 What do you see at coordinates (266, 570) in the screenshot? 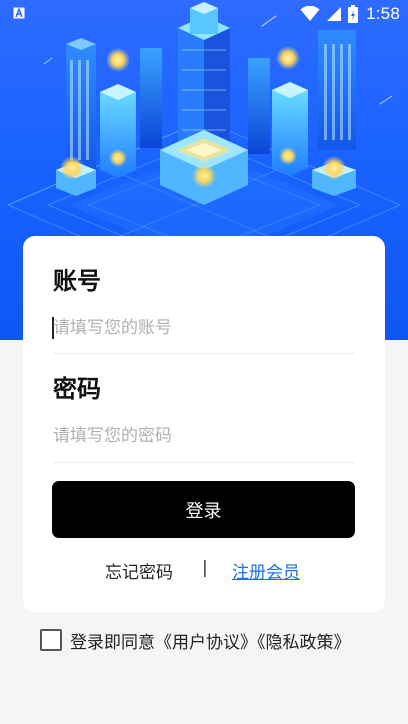
I see `register-link: 注册会员` at bounding box center [266, 570].